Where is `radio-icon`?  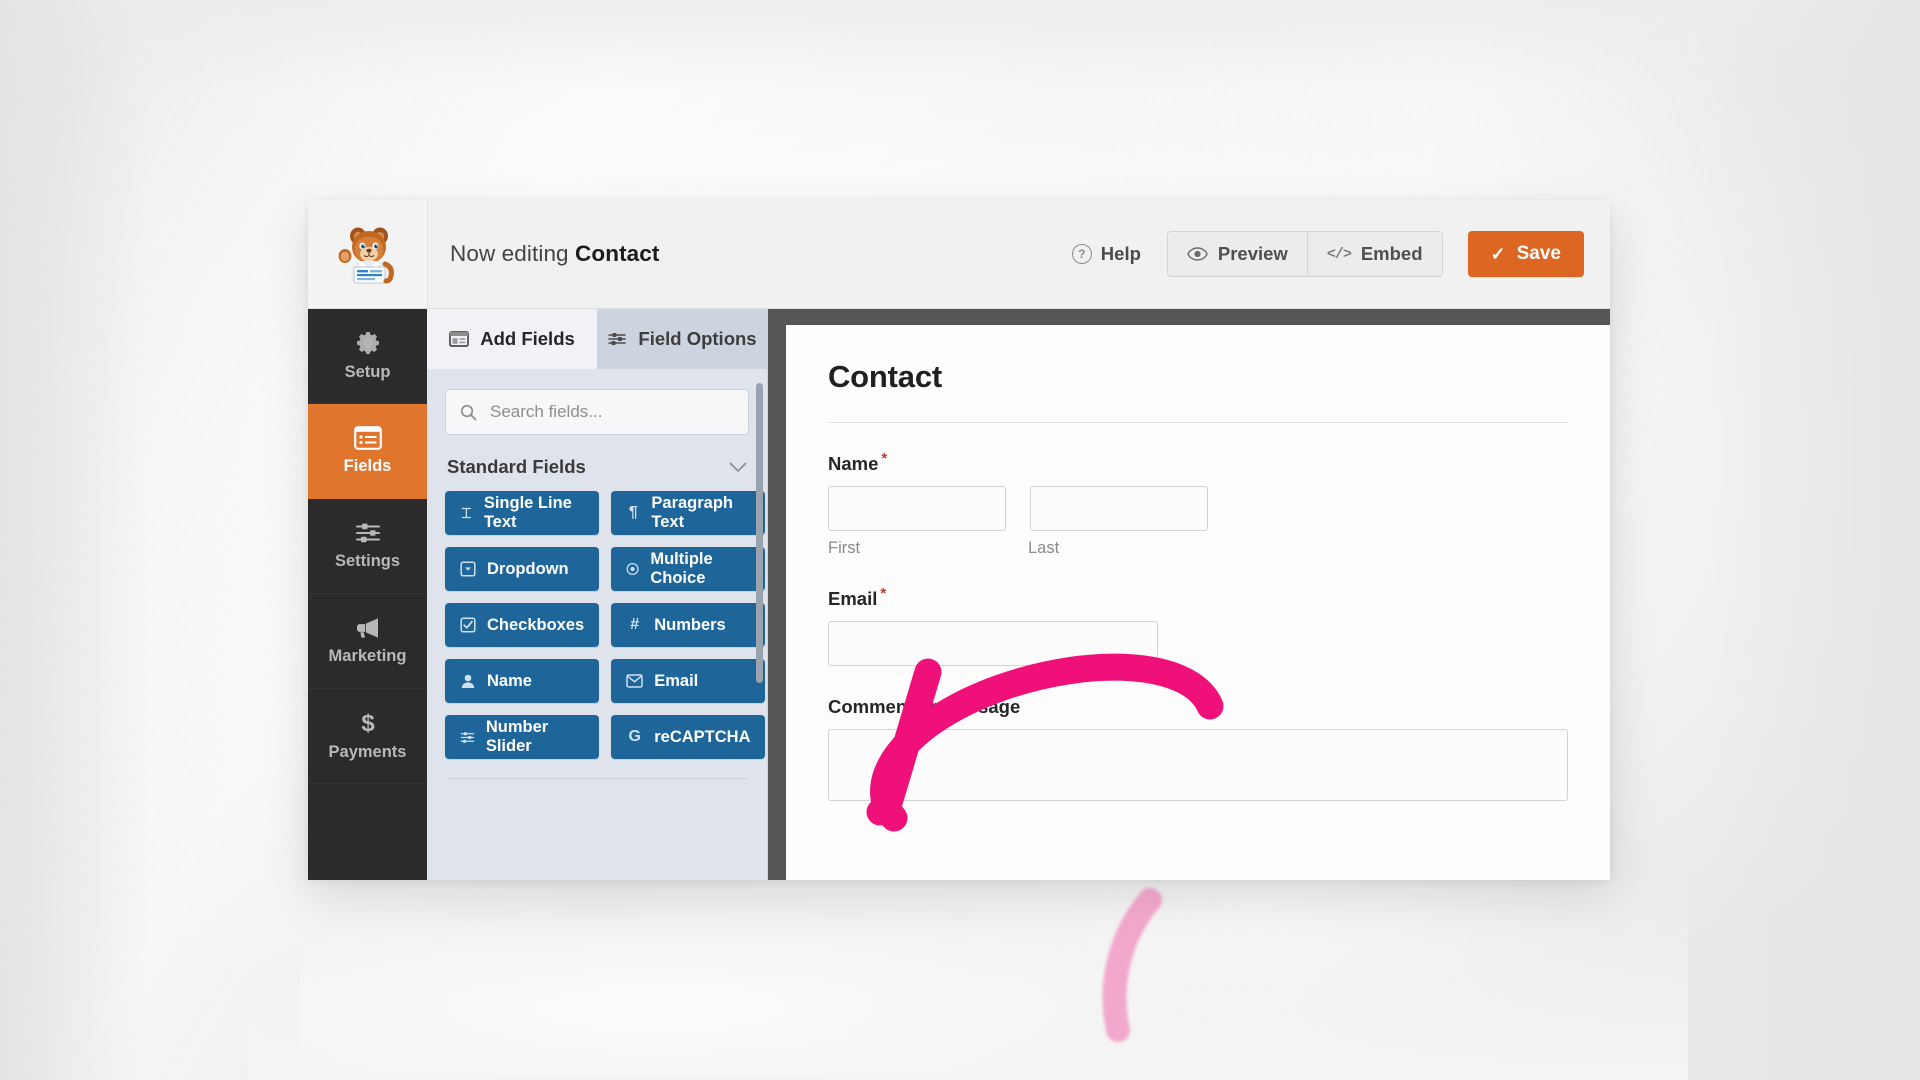 radio-icon is located at coordinates (632, 569).